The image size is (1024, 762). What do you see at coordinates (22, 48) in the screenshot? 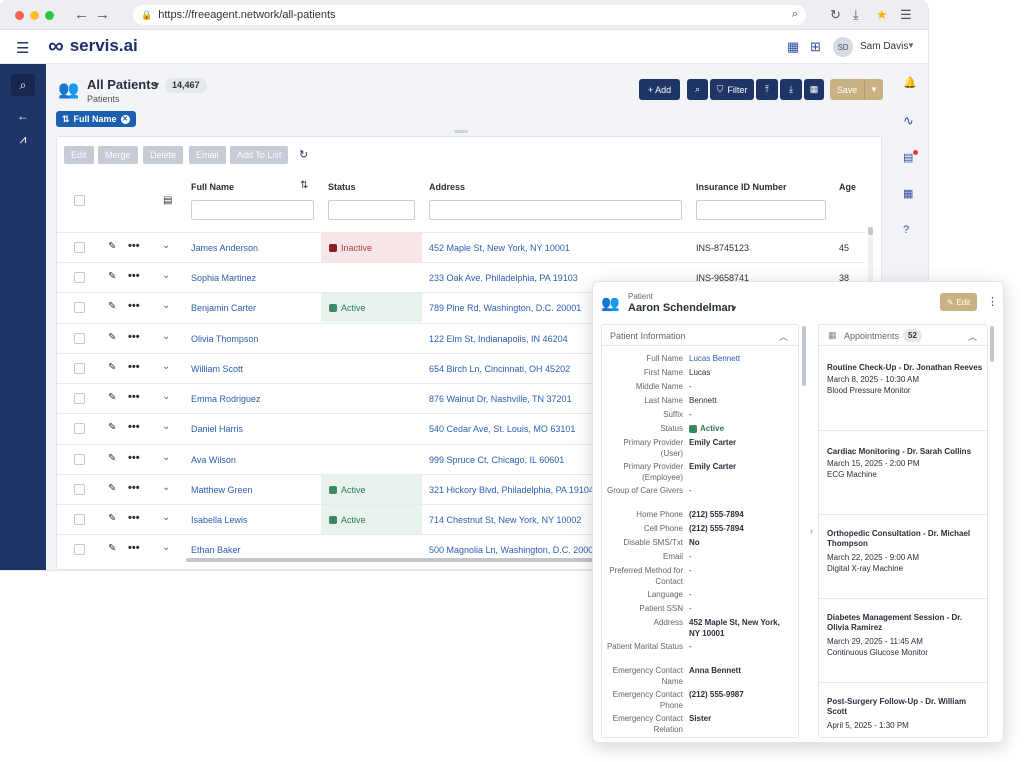
I see `hamburger-icon: ☰` at bounding box center [22, 48].